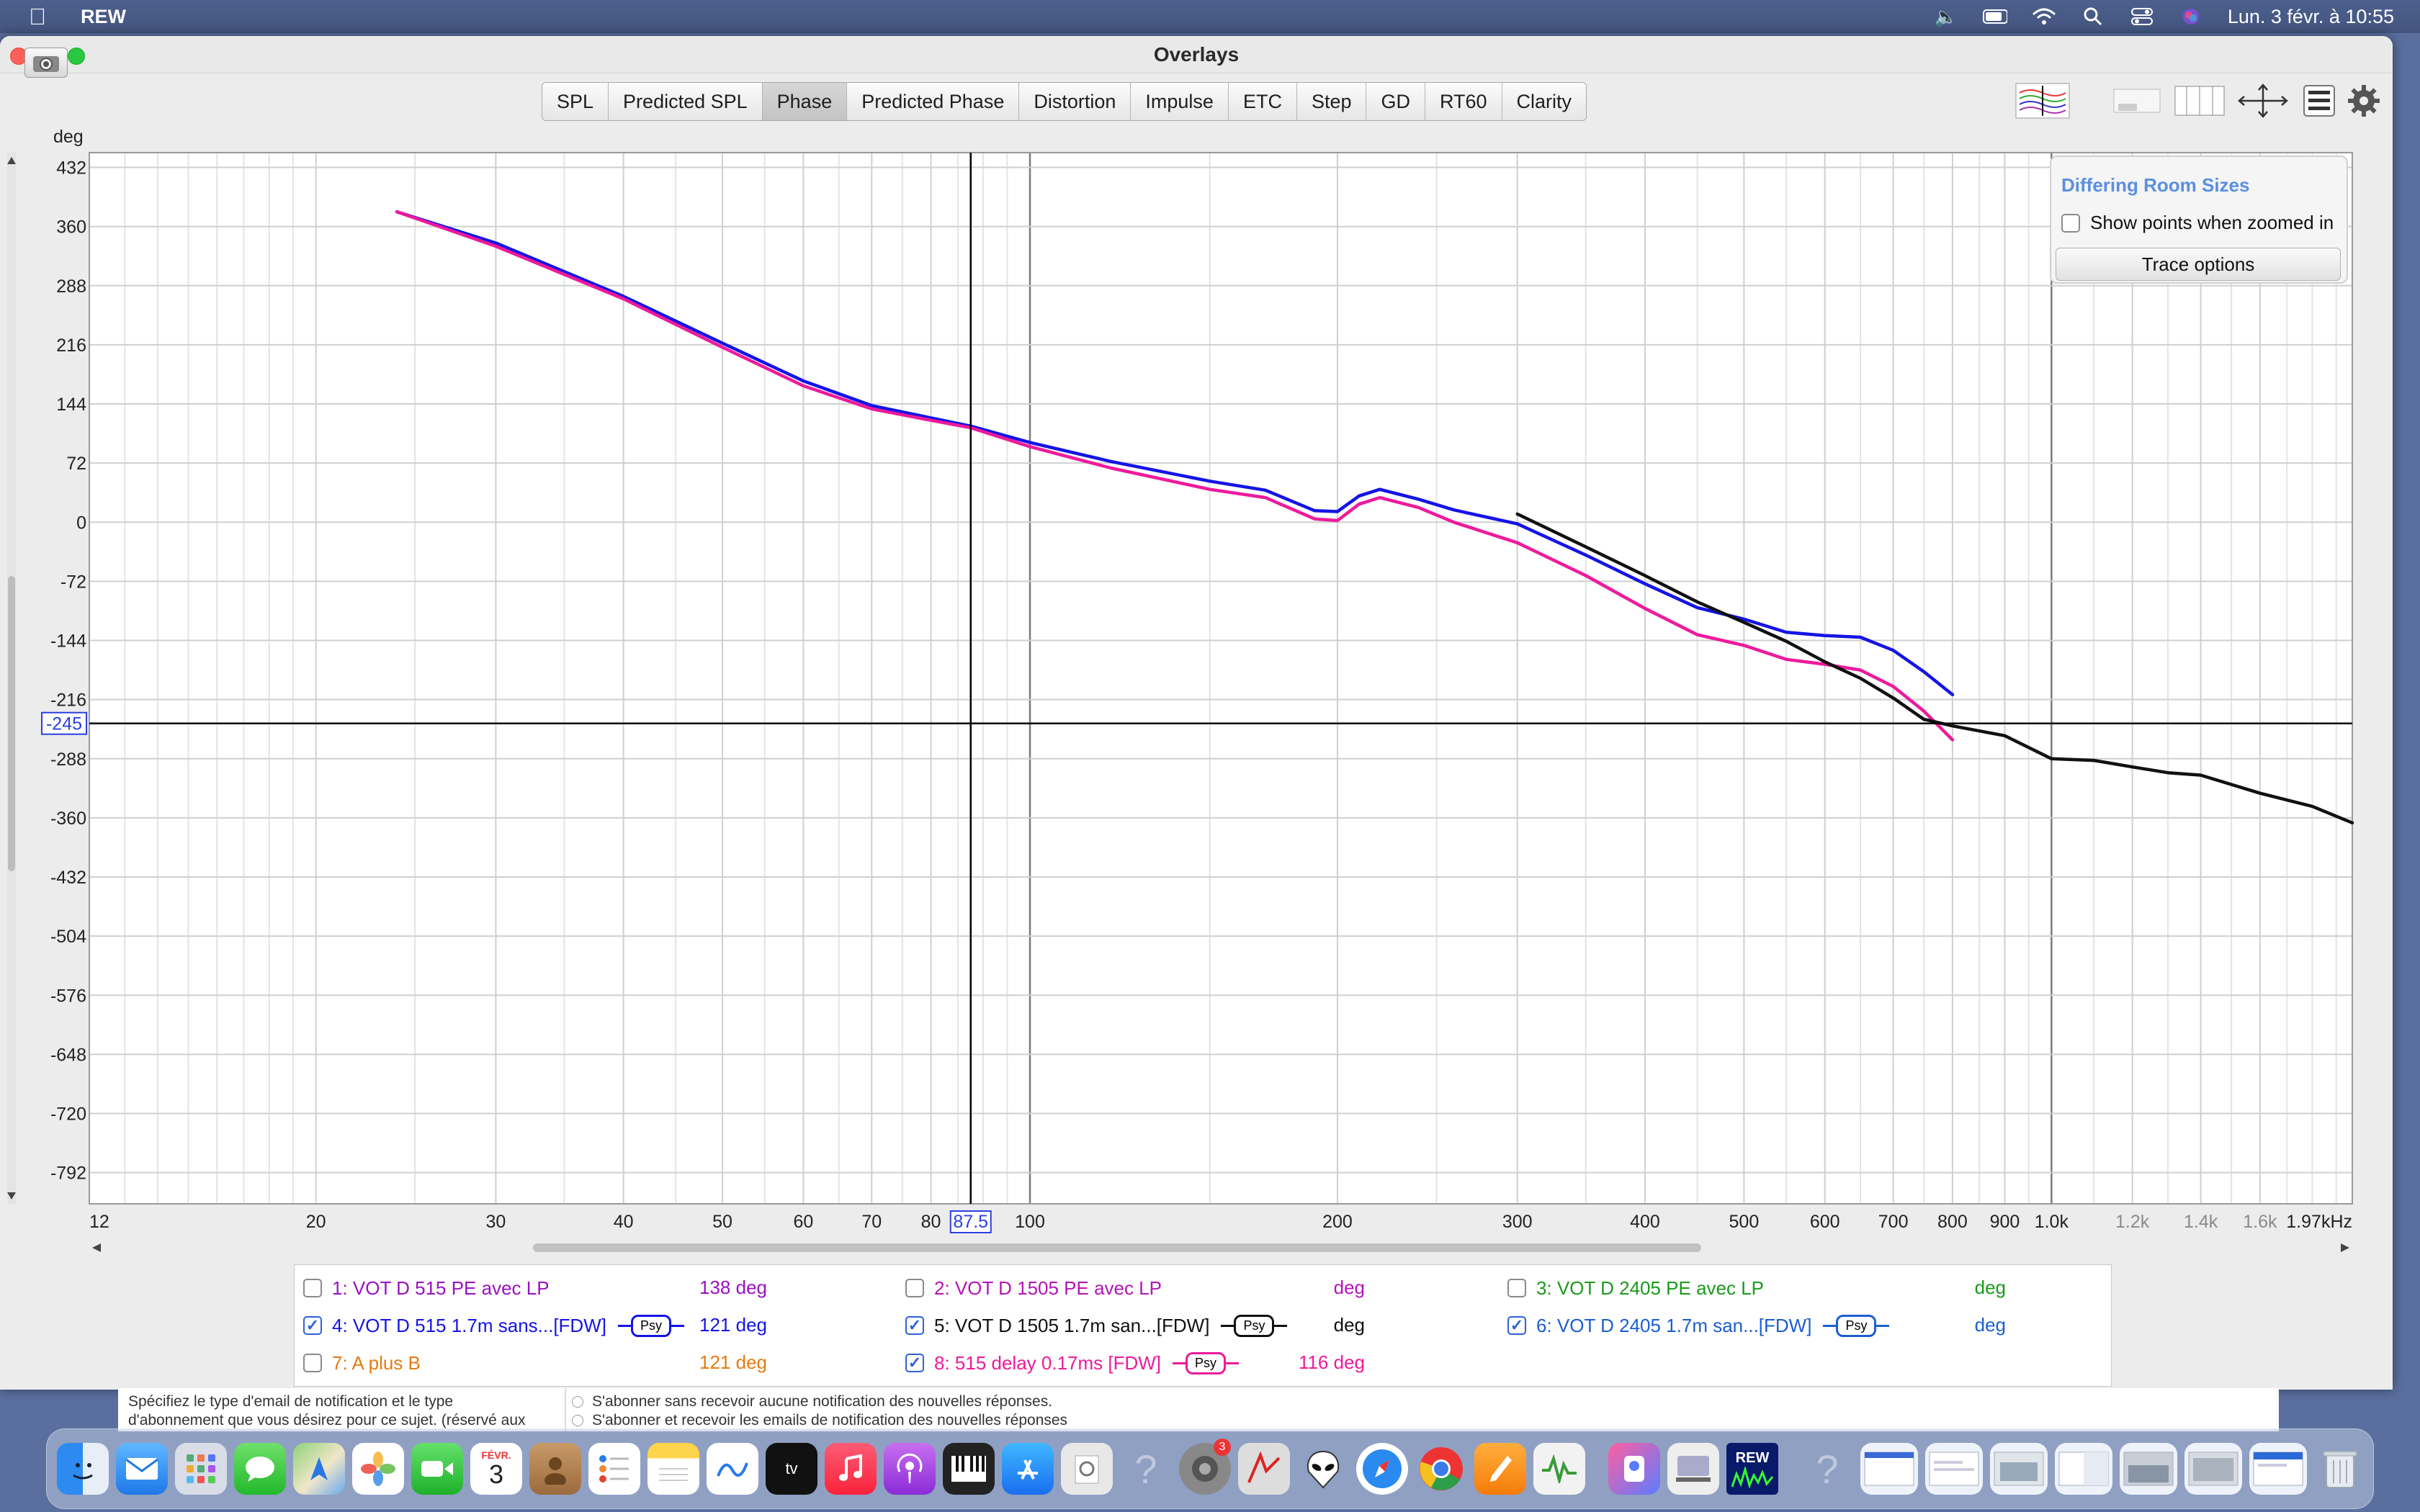 The width and height of the screenshot is (2420, 1512). Describe the element at coordinates (1087, 1469) in the screenshot. I see `preview-icon` at that location.